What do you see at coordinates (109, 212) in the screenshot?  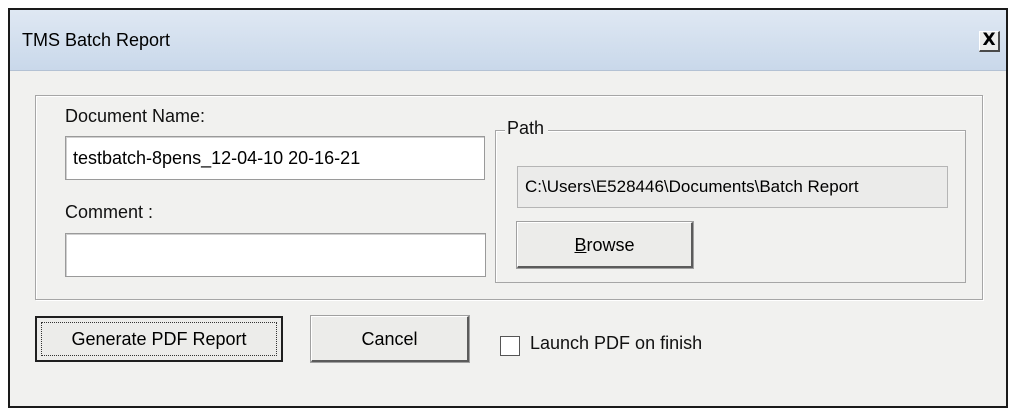 I see `comment-label: Comment :` at bounding box center [109, 212].